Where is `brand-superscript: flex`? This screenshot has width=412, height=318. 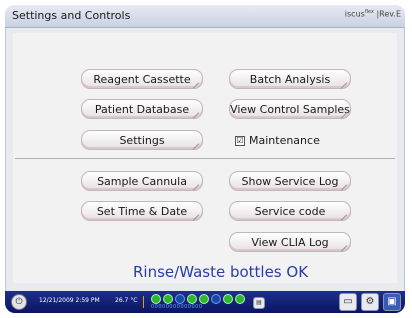 brand-superscript: flex is located at coordinates (369, 12).